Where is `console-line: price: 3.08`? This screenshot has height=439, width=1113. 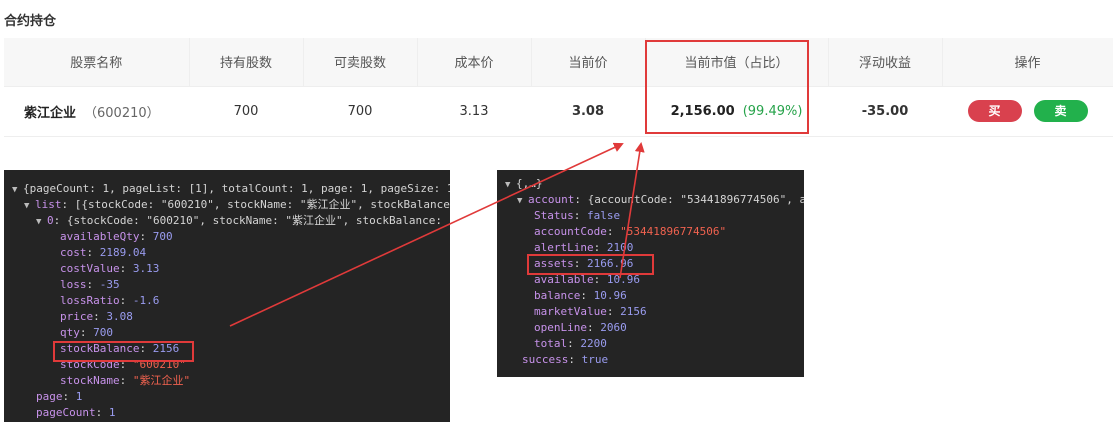 console-line: price: 3.08 is located at coordinates (96, 316).